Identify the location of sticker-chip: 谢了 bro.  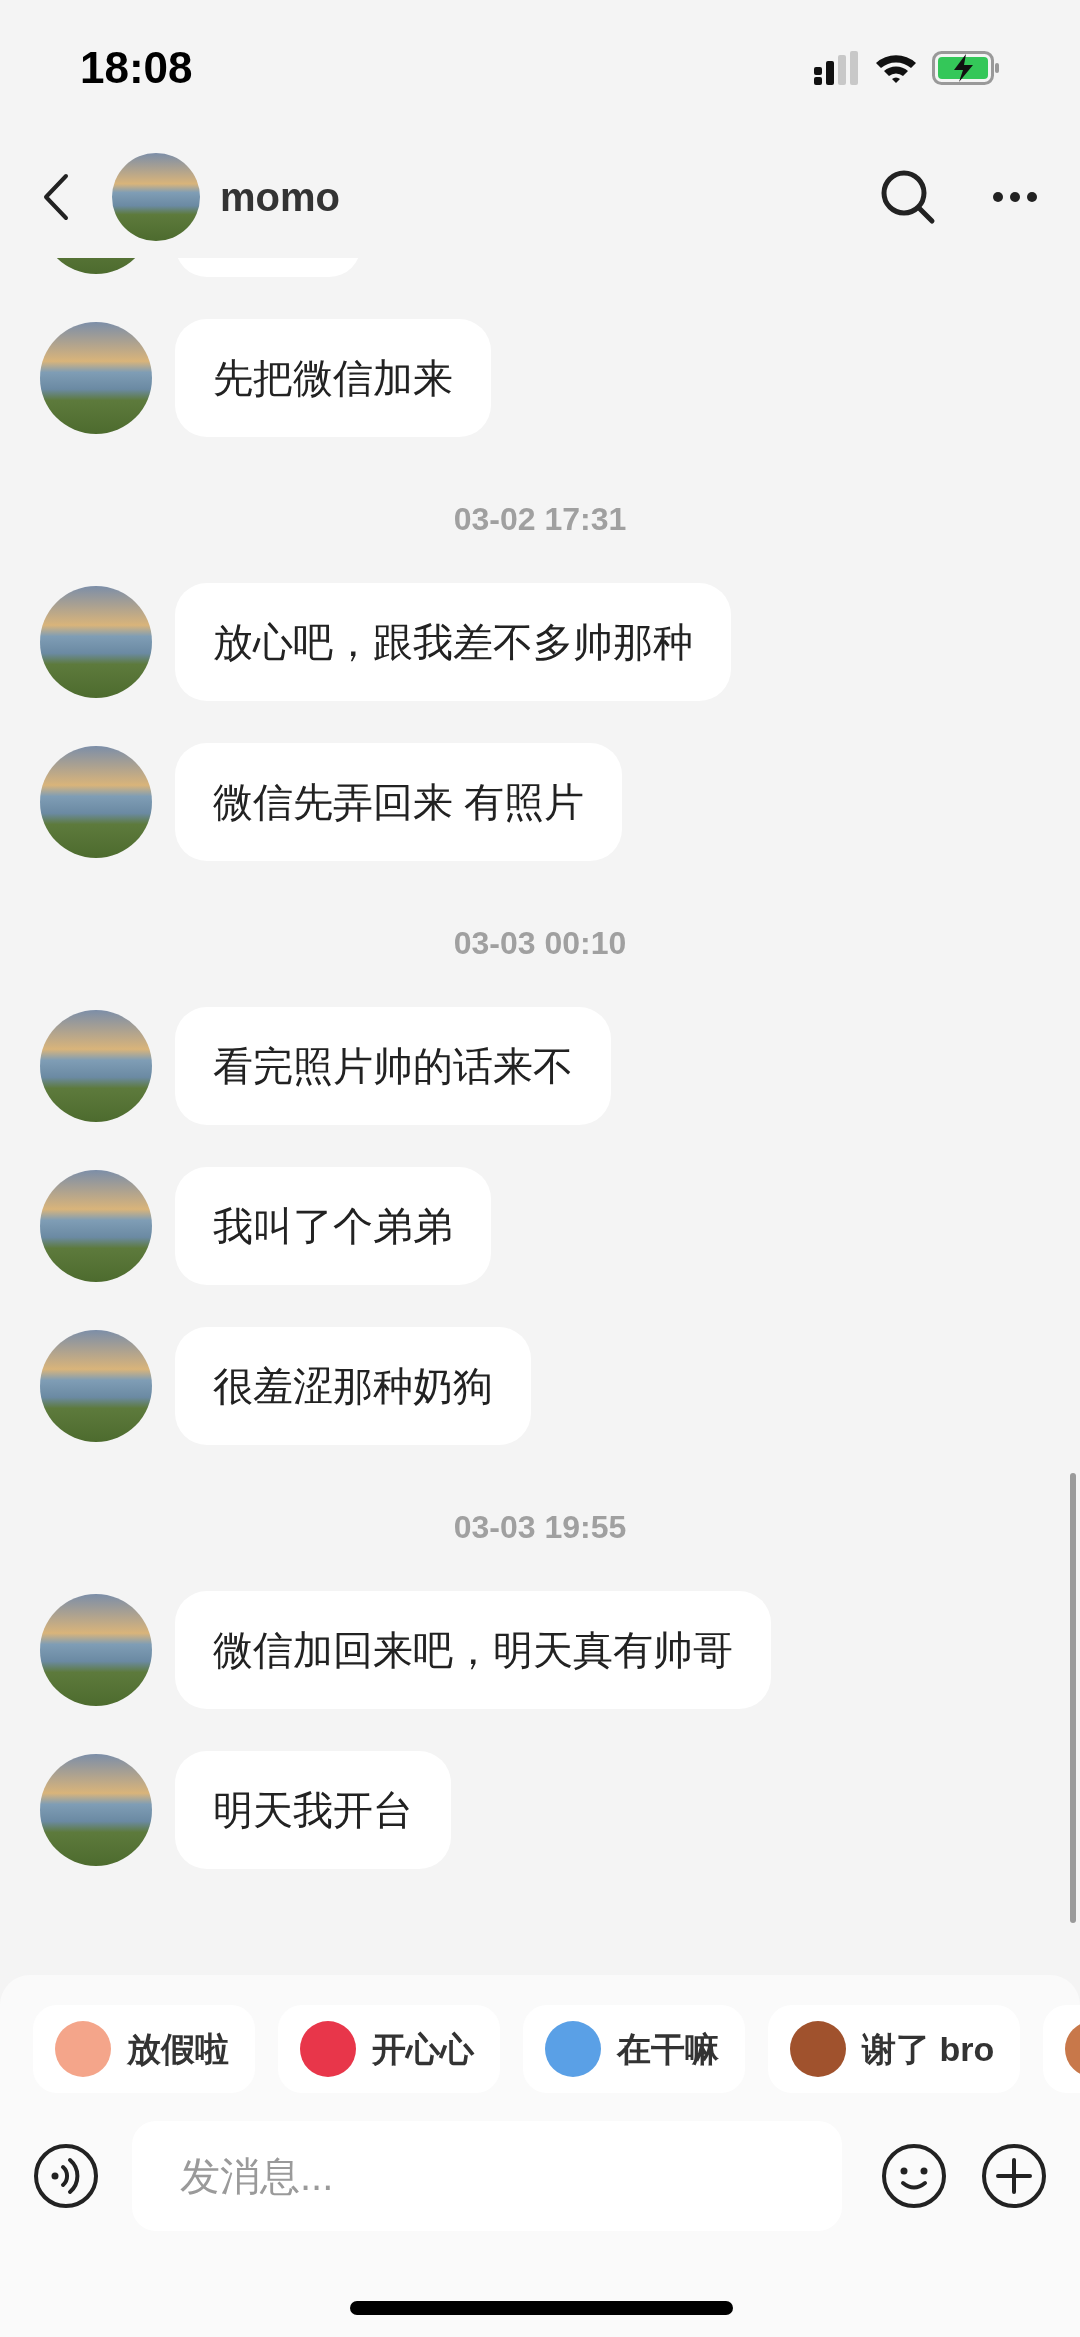
(894, 2049).